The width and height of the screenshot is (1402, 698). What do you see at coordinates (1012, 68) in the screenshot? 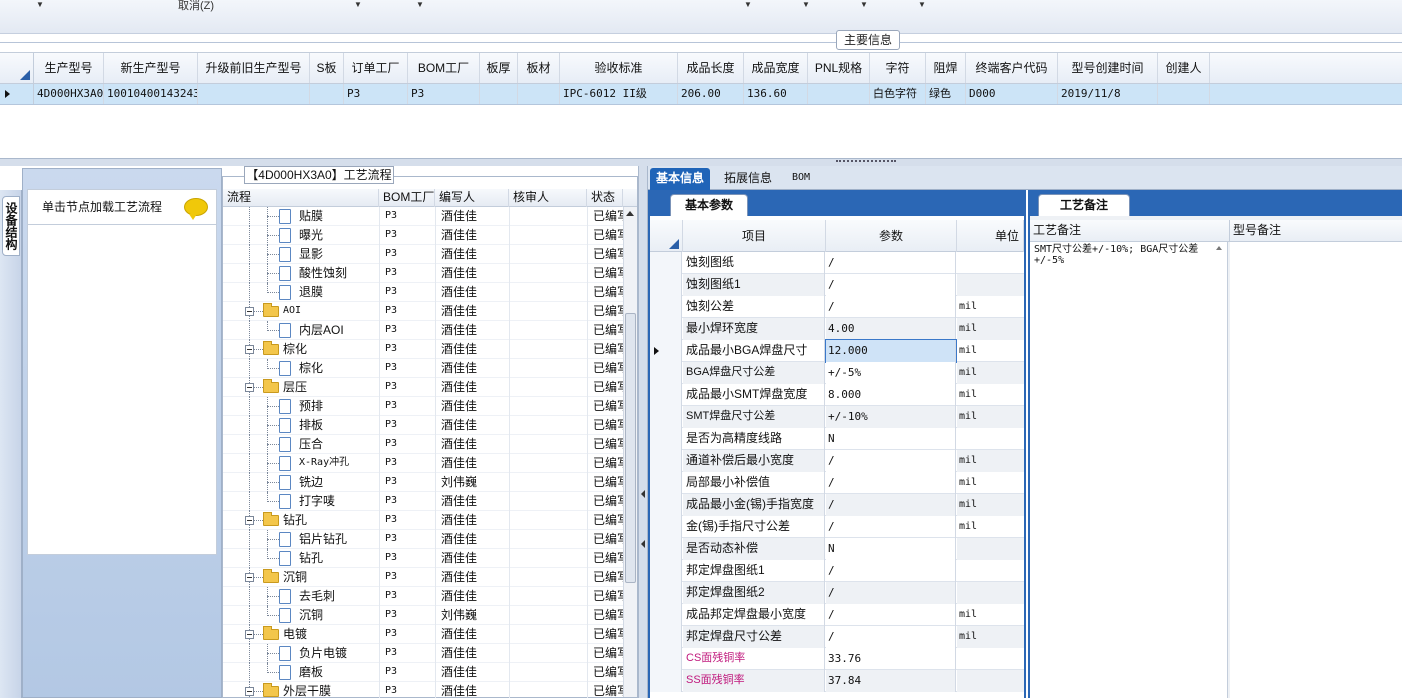
I see `column-header: 终端客户代码` at bounding box center [1012, 68].